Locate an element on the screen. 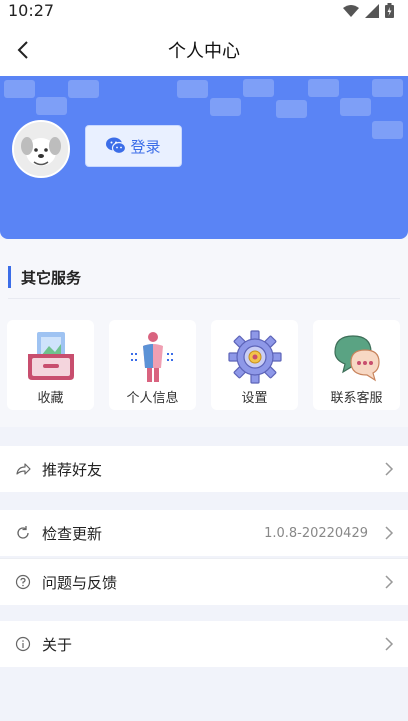 The image size is (408, 721). person-info-icon is located at coordinates (152, 357).